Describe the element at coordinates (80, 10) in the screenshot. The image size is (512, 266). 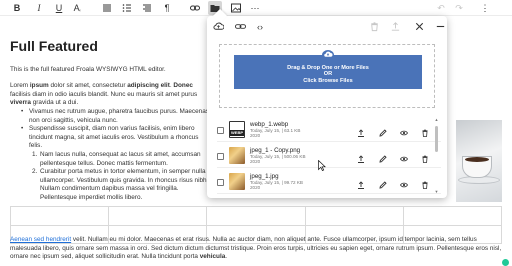
I see `font-size-small-icon: ᵢ` at that location.